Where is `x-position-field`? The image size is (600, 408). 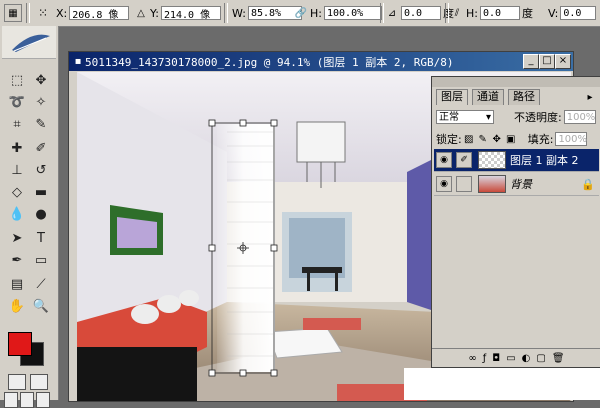
x-position-field is located at coordinates (99, 13).